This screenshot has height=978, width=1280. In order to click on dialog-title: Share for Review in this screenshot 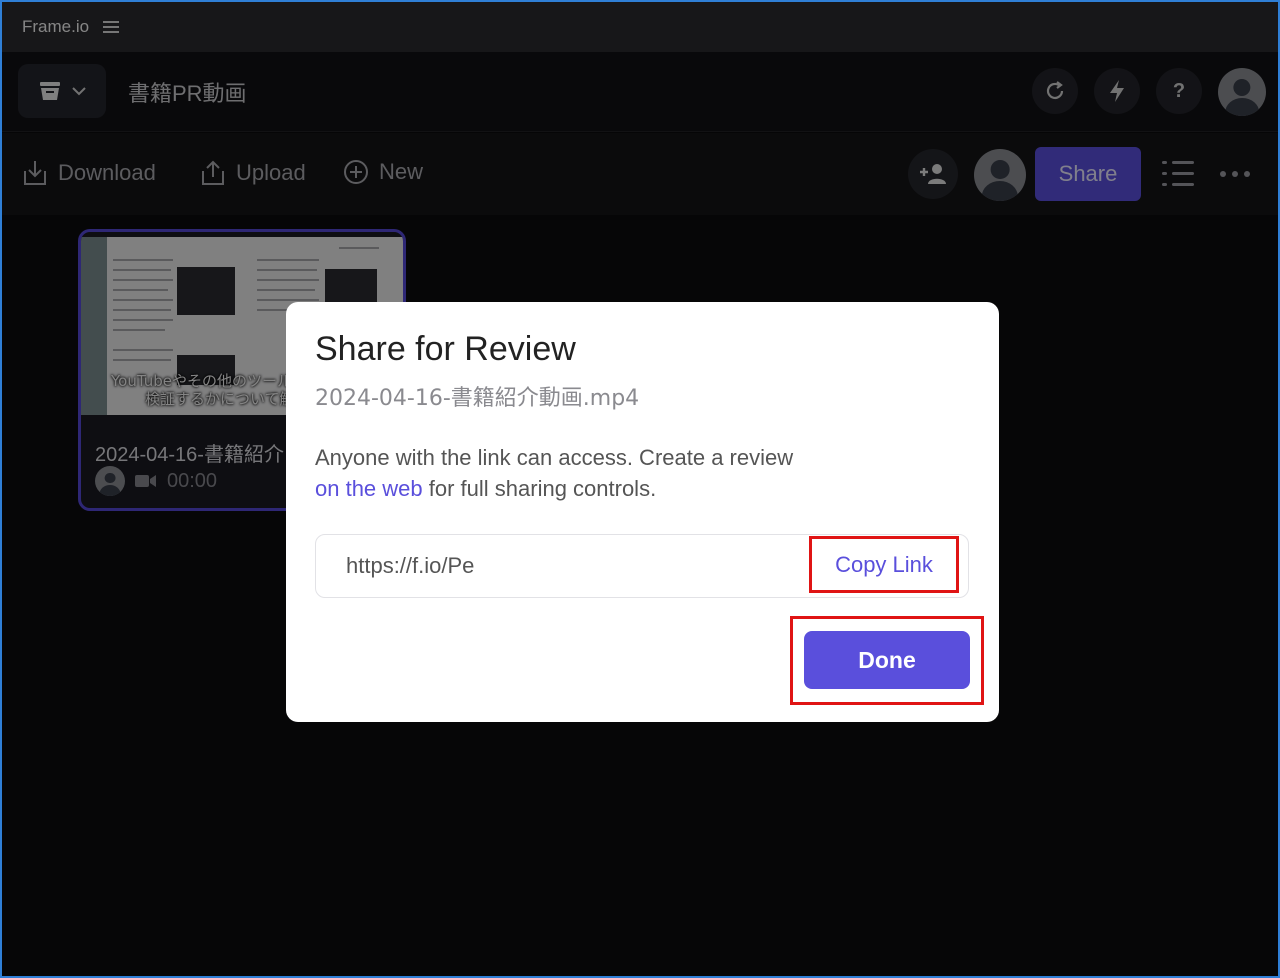, I will do `click(445, 349)`.